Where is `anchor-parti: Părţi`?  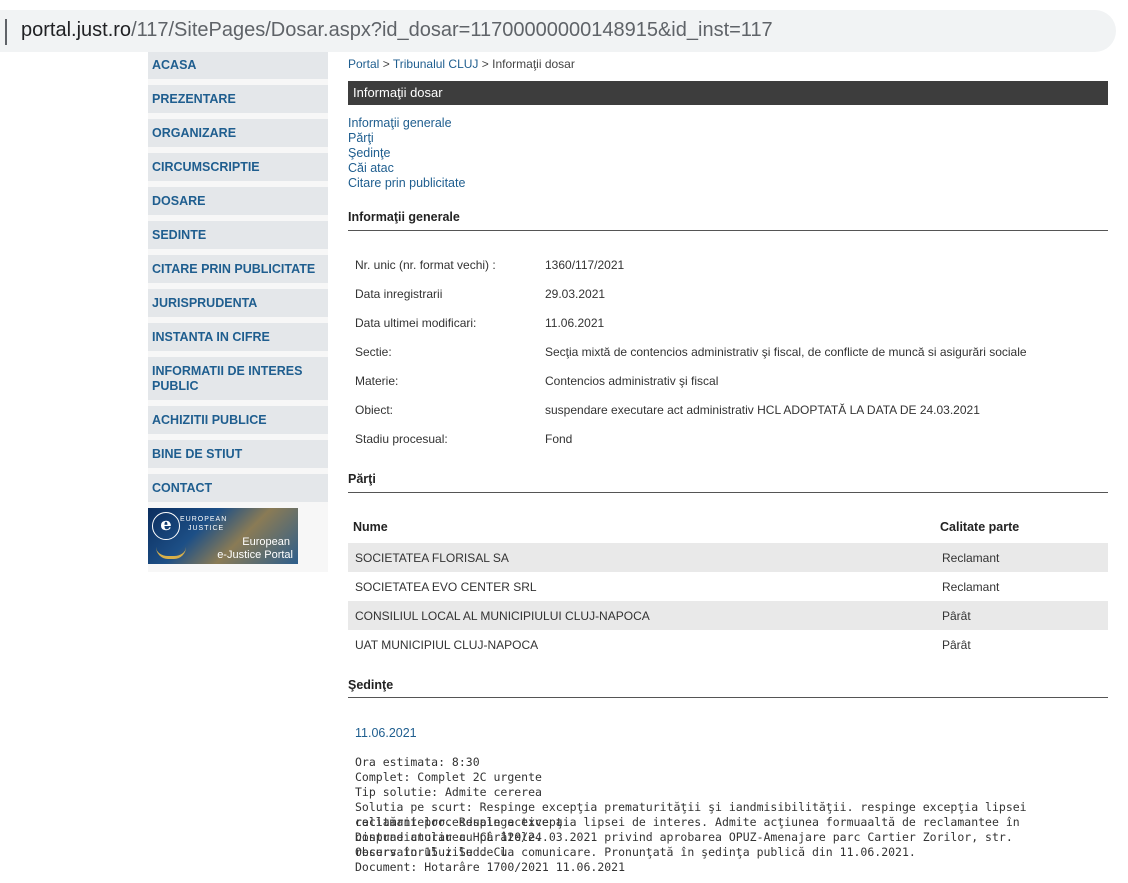 anchor-parti: Părţi is located at coordinates (361, 138).